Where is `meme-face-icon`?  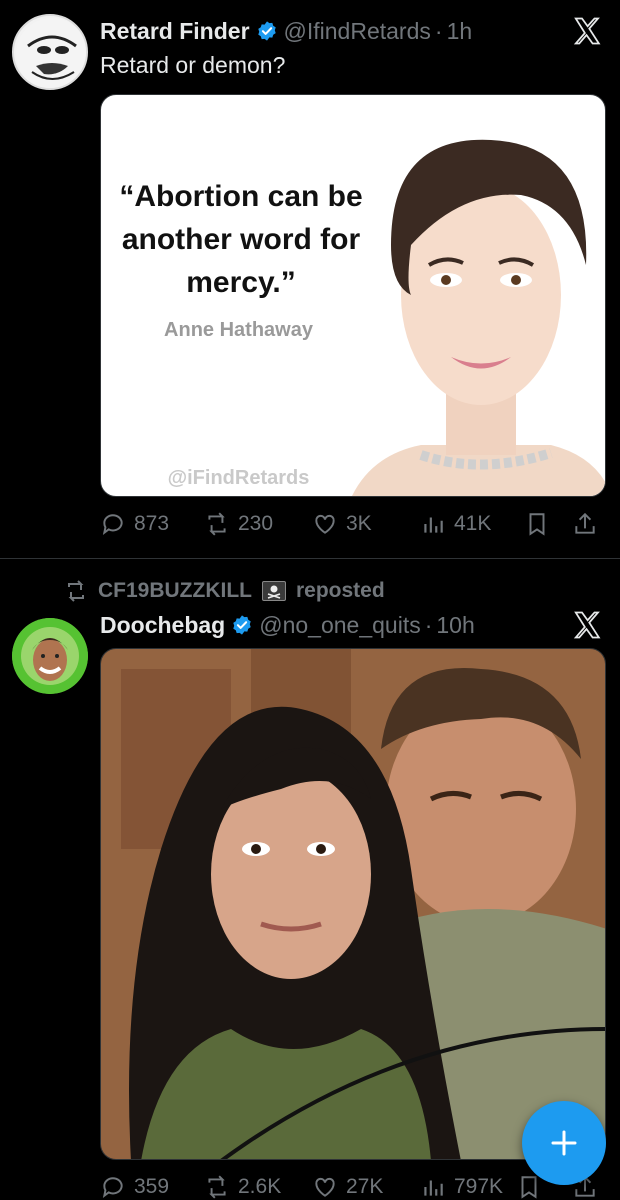 meme-face-icon is located at coordinates (51, 53).